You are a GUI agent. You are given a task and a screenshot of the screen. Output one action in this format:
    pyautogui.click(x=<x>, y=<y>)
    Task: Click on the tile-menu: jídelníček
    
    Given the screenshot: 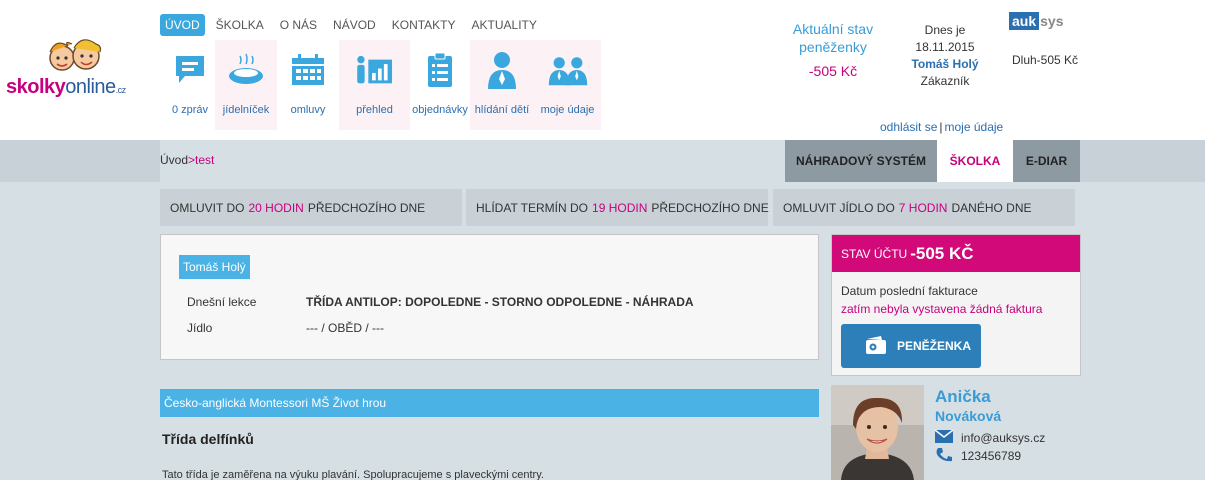 What is the action you would take?
    pyautogui.click(x=246, y=85)
    